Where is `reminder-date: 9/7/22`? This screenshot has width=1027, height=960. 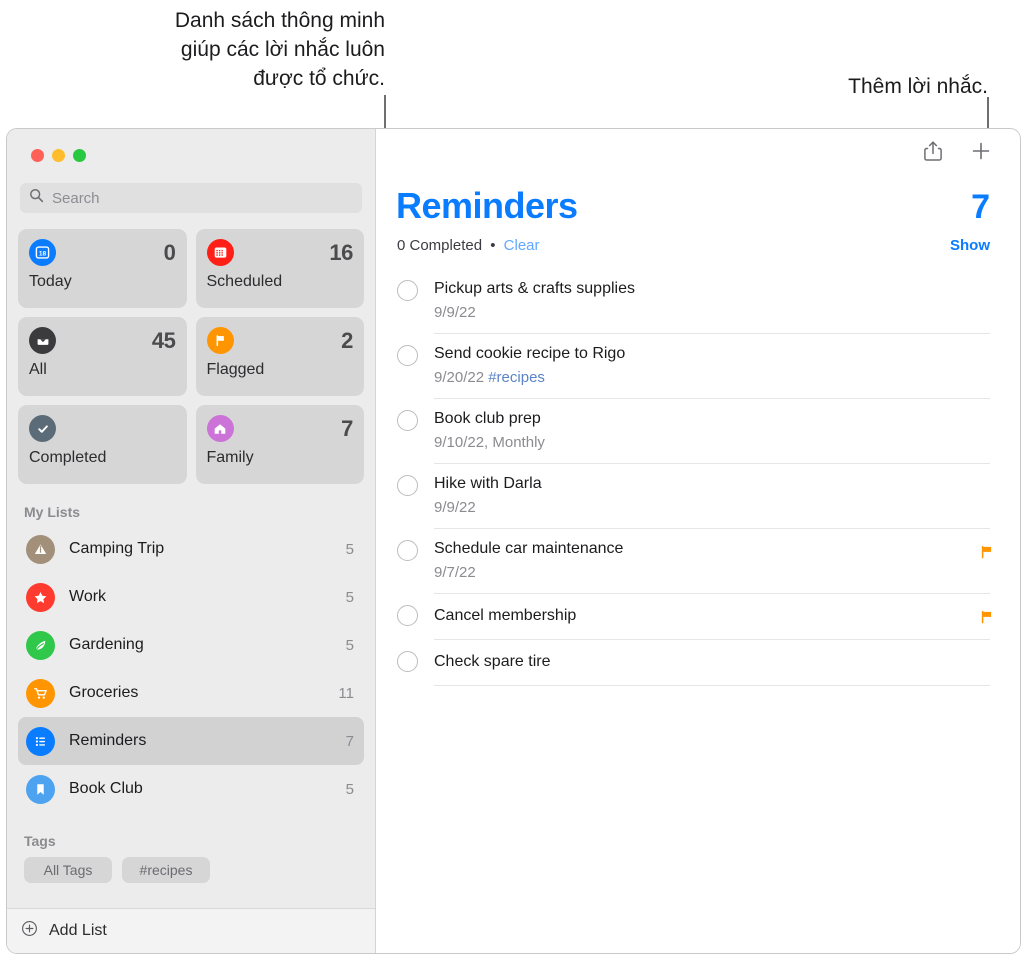
reminder-date: 9/7/22 is located at coordinates (455, 572).